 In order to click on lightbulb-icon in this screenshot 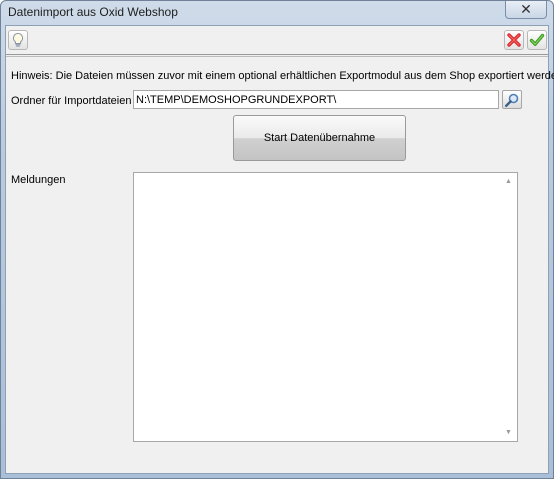, I will do `click(18, 39)`.